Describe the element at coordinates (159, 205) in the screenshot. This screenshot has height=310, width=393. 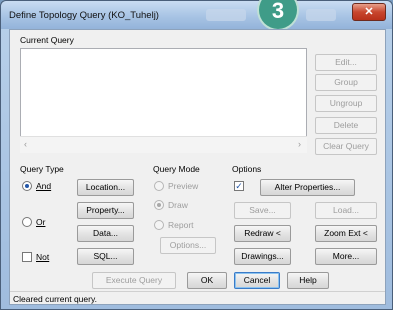
I see `draw-radio` at that location.